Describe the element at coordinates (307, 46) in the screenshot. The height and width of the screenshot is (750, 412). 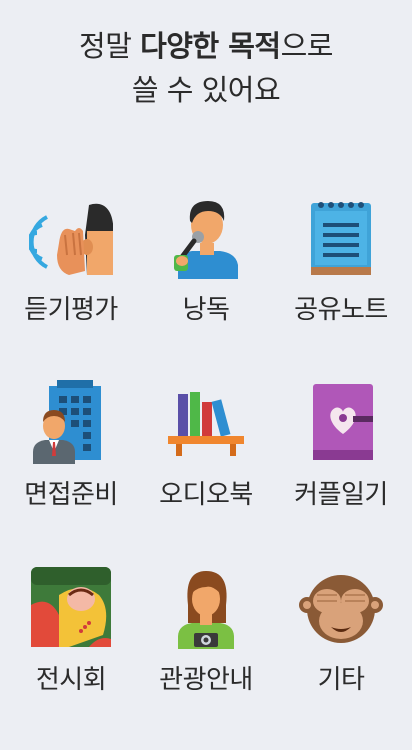
I see `headline-text: 으로` at that location.